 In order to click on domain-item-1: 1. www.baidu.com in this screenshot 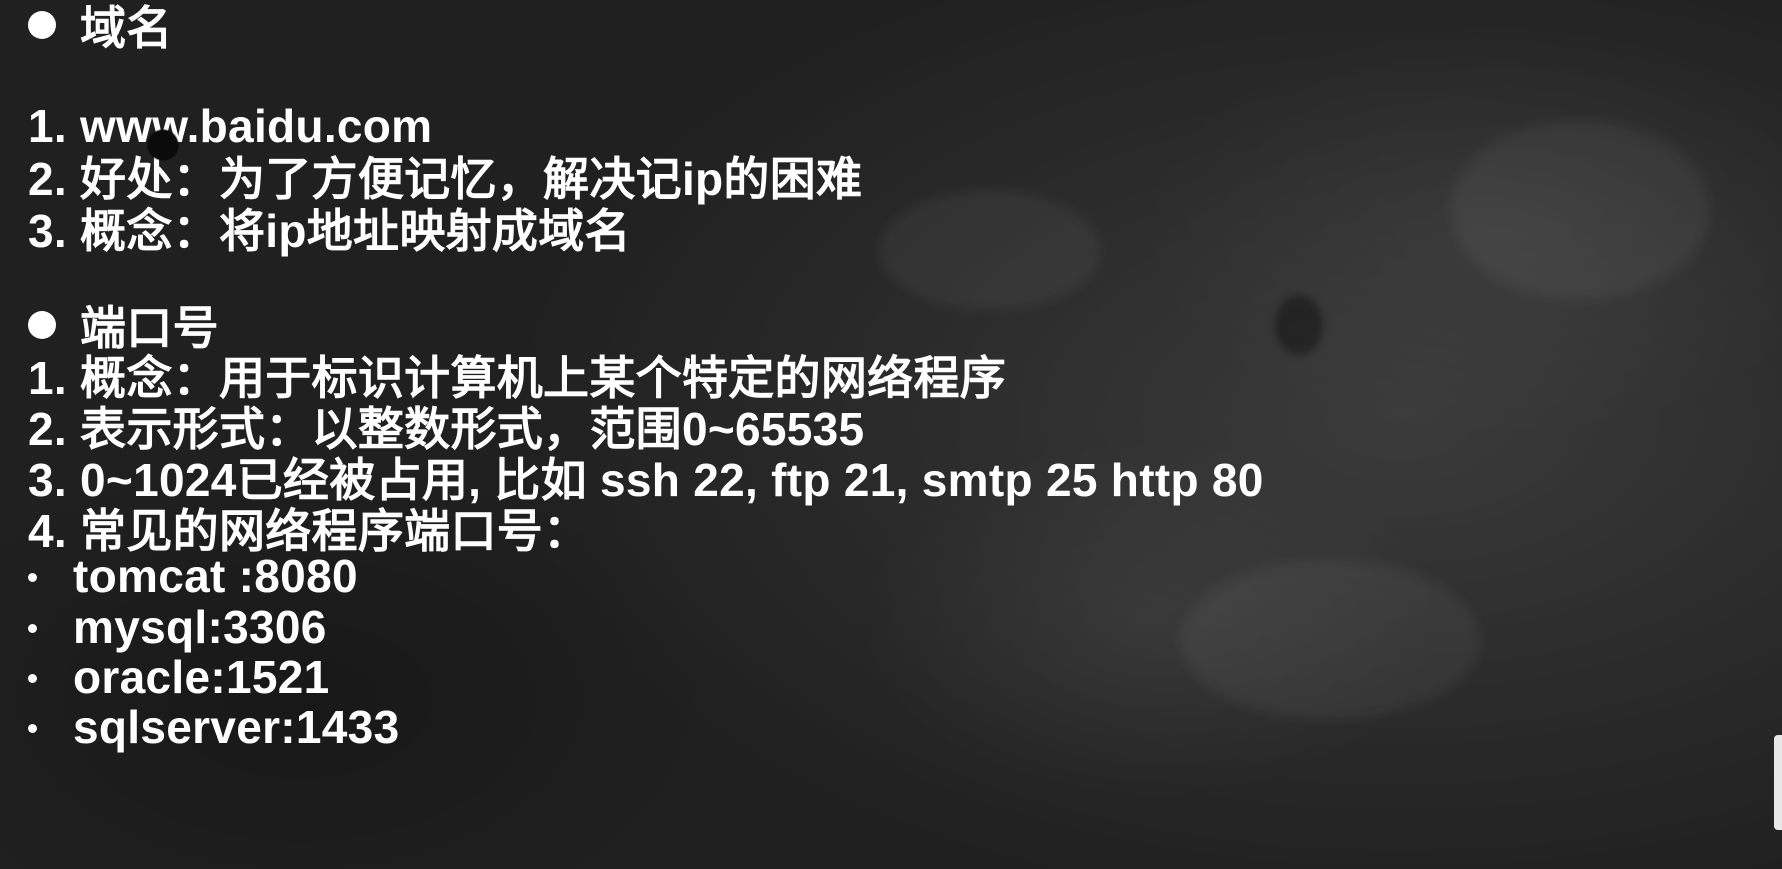, I will do `click(230, 126)`.